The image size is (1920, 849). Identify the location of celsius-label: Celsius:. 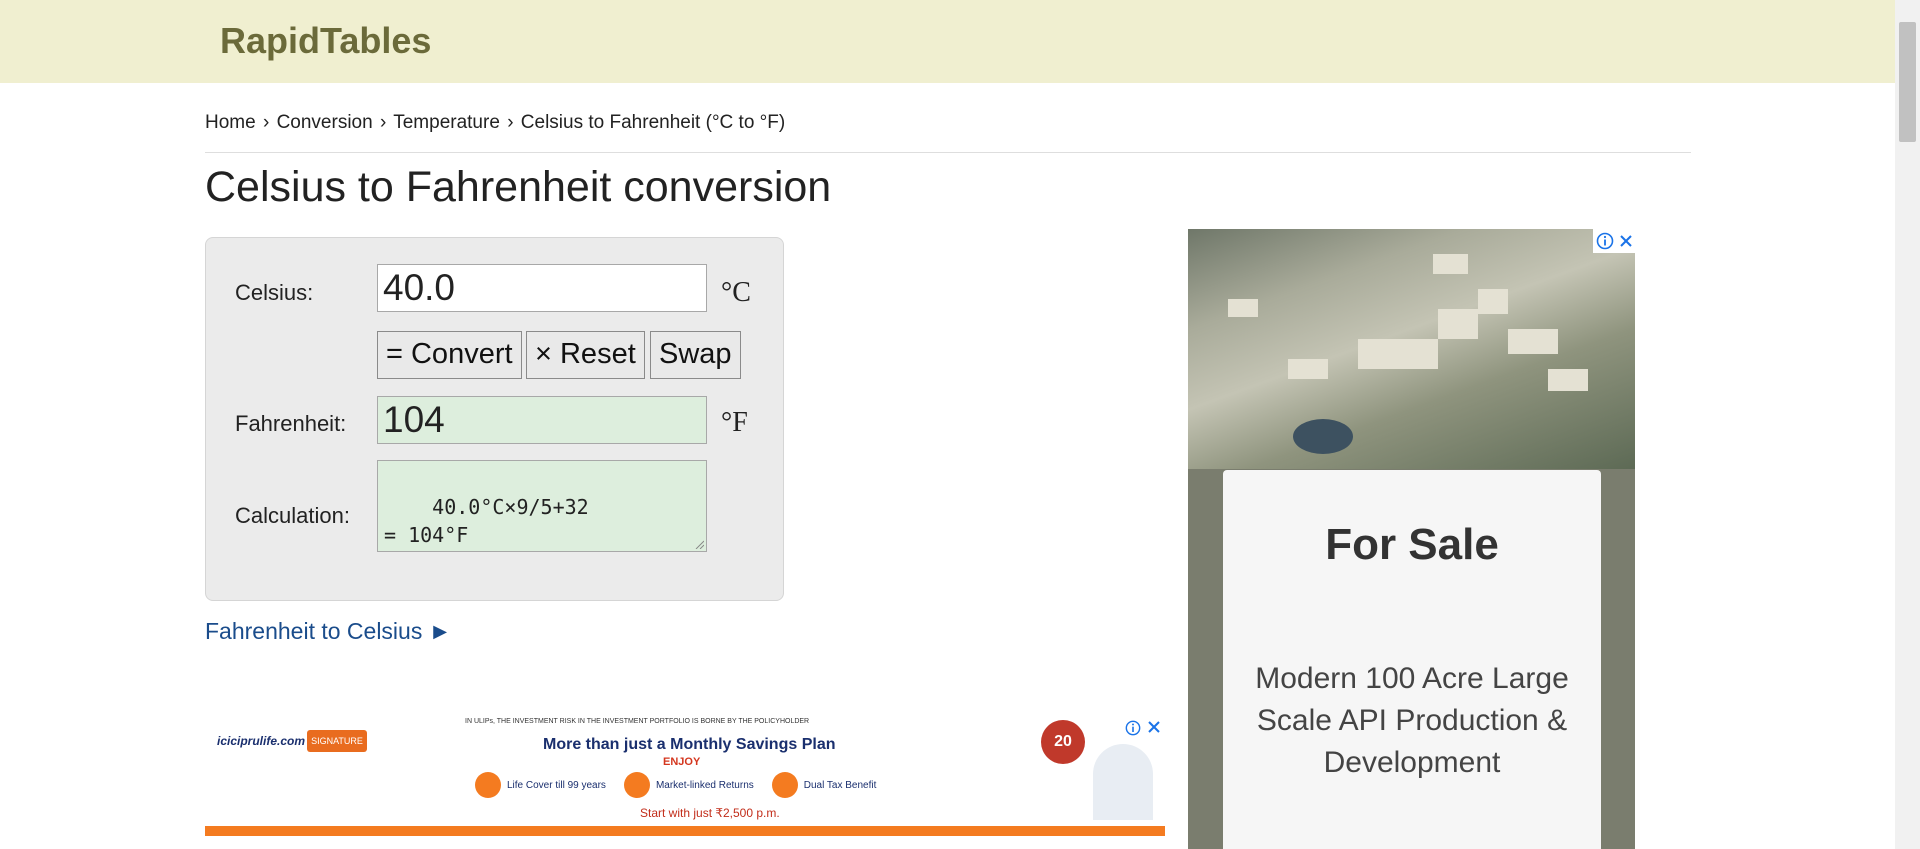
(274, 292).